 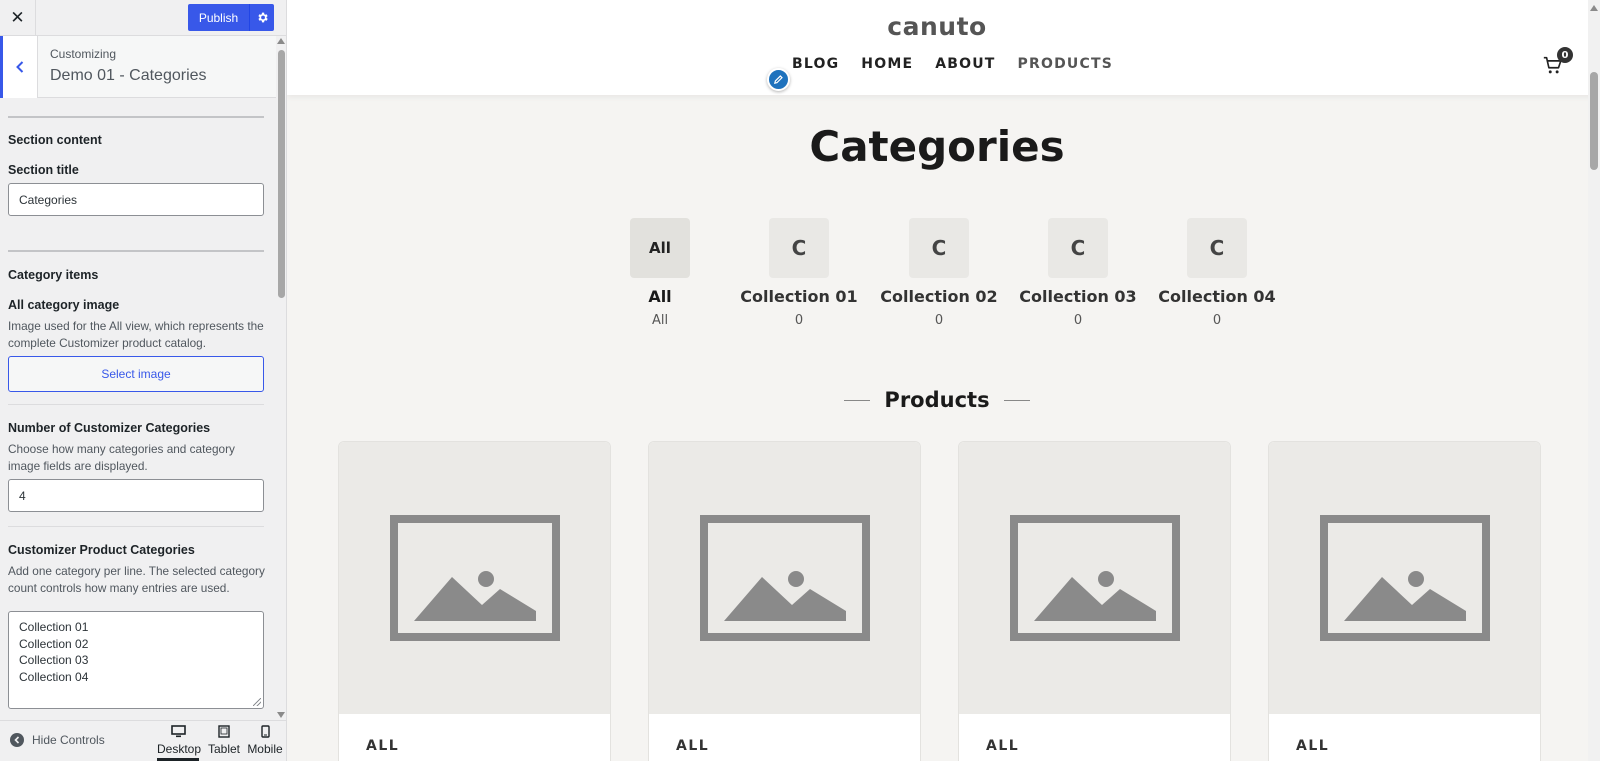 What do you see at coordinates (1594, 380) in the screenshot?
I see `preview-scrollbar` at bounding box center [1594, 380].